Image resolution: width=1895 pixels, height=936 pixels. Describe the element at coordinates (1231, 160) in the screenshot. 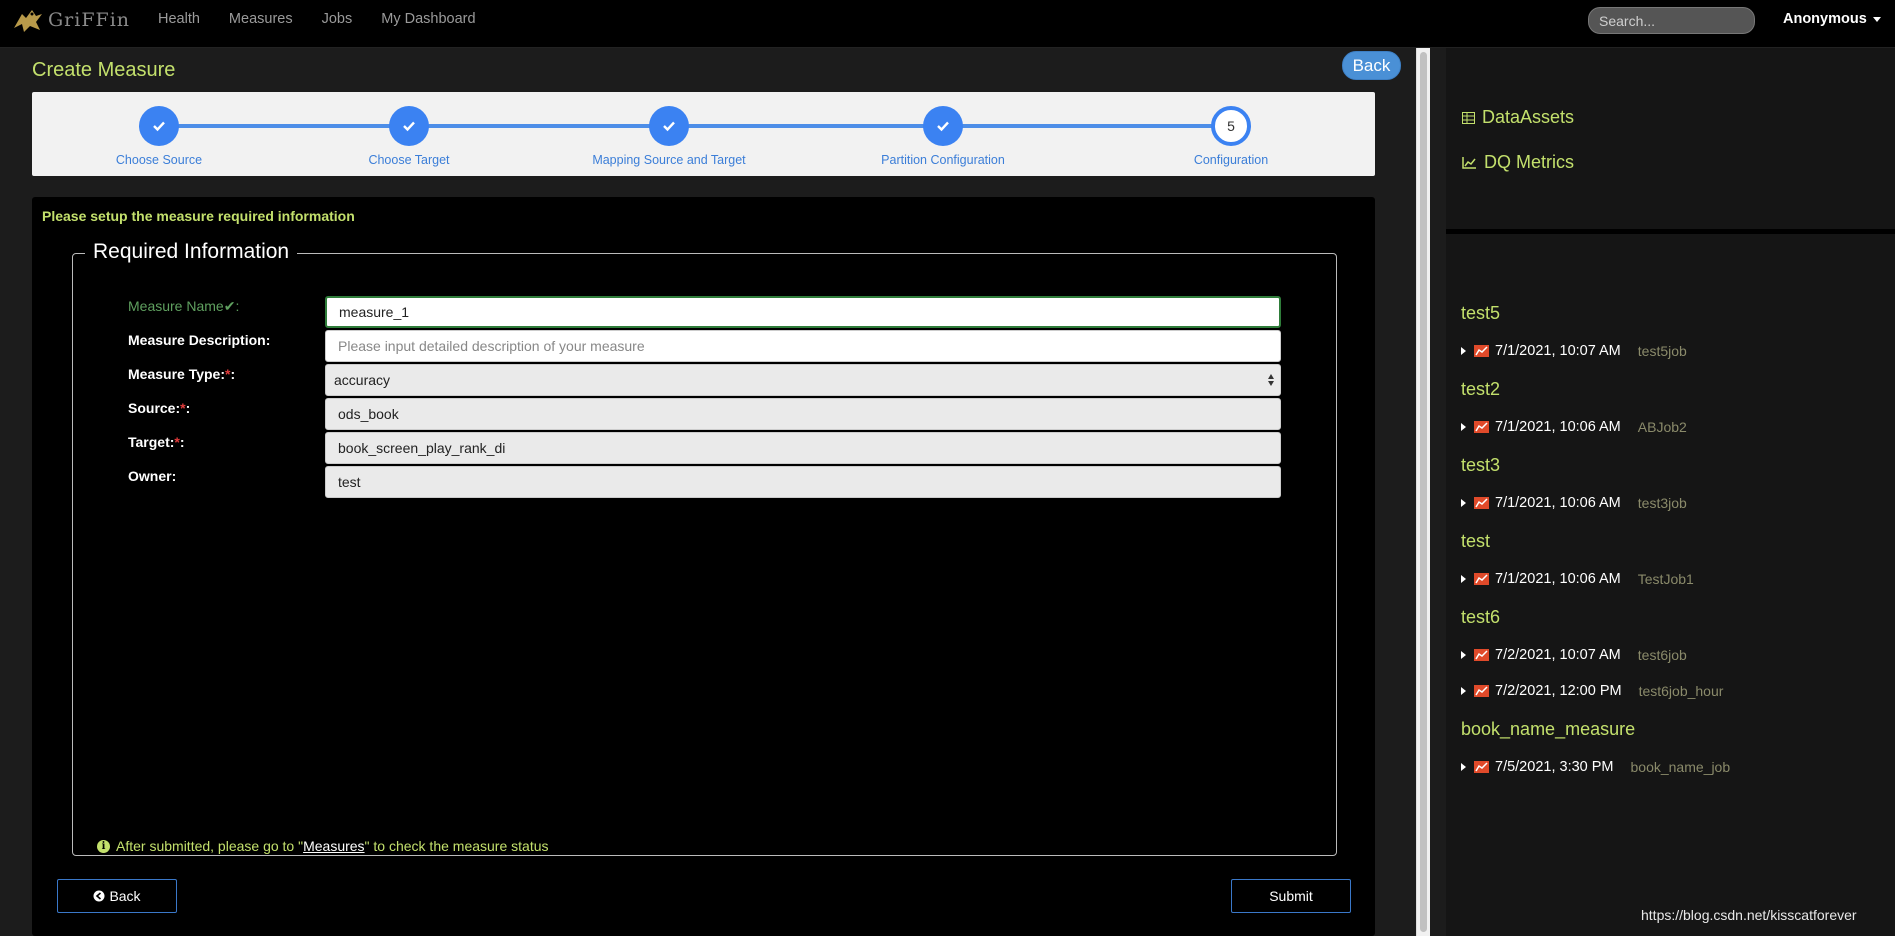

I see `step-label: Configuration` at that location.